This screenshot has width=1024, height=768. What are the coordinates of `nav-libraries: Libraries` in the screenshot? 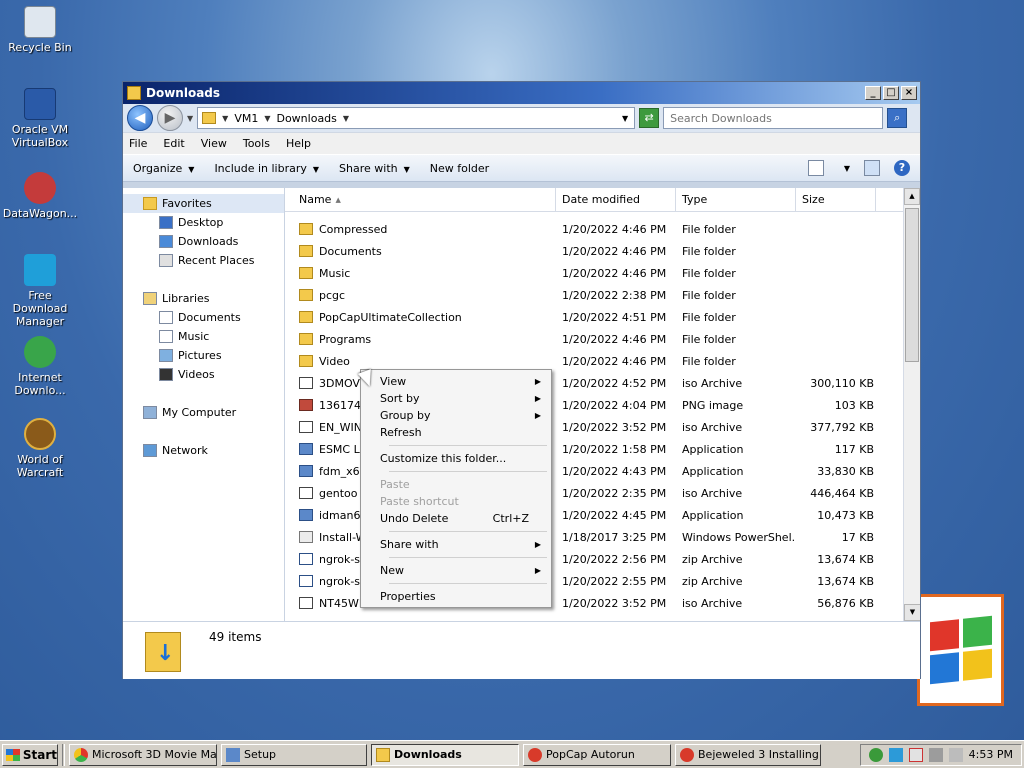 It's located at (203, 298).